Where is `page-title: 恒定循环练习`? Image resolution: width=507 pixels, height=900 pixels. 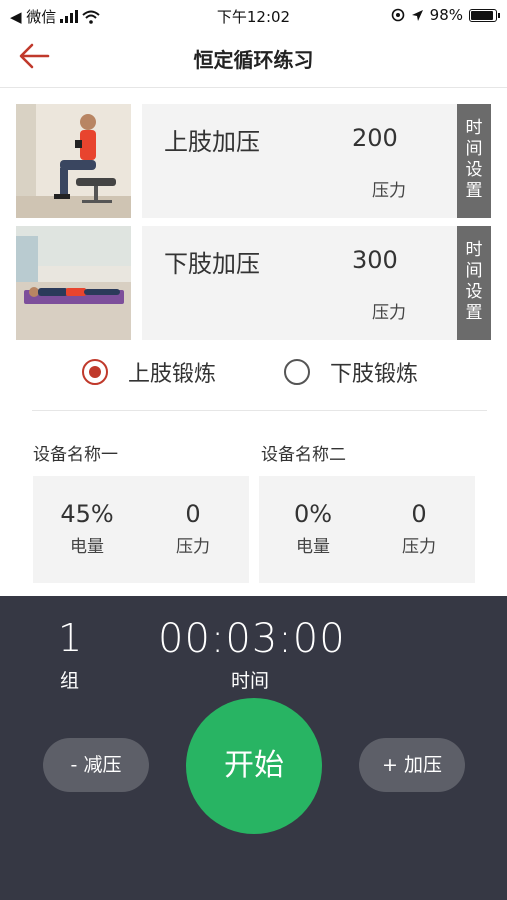
page-title: 恒定循环练习 is located at coordinates (253, 60).